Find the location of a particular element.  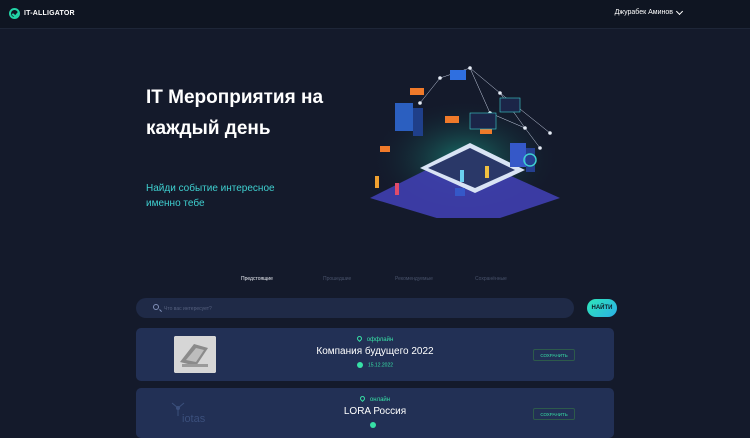

event-date-text: 15.12.2022 is located at coordinates (380, 365).